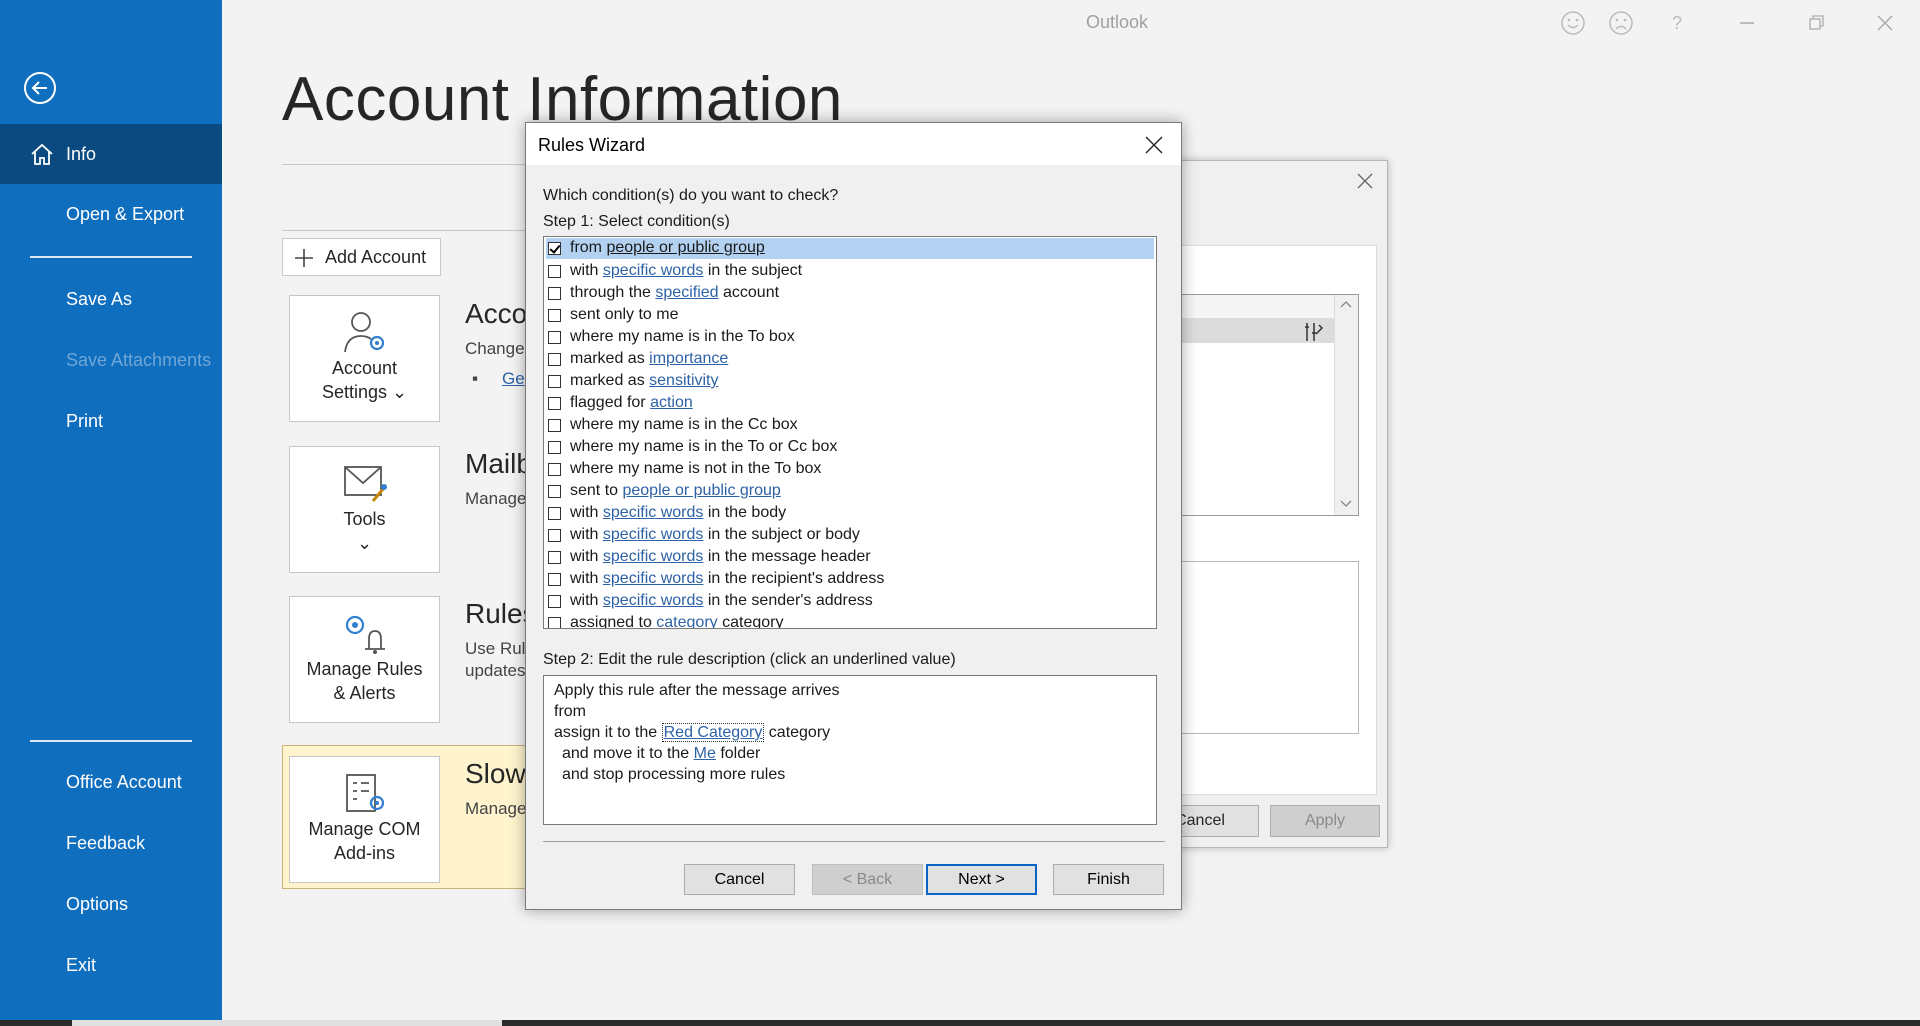  Describe the element at coordinates (364, 829) in the screenshot. I see `tile-label: Manage COM` at that location.